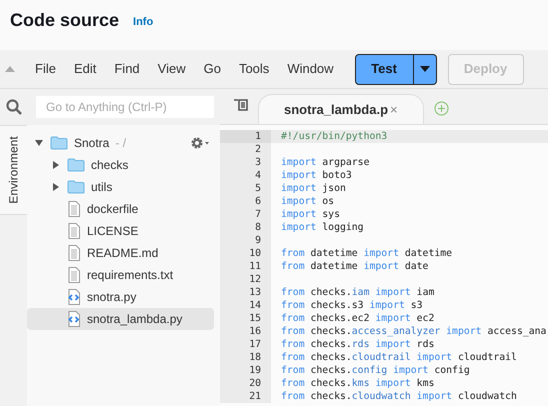  What do you see at coordinates (245, 292) in the screenshot?
I see `line-number: 13` at bounding box center [245, 292].